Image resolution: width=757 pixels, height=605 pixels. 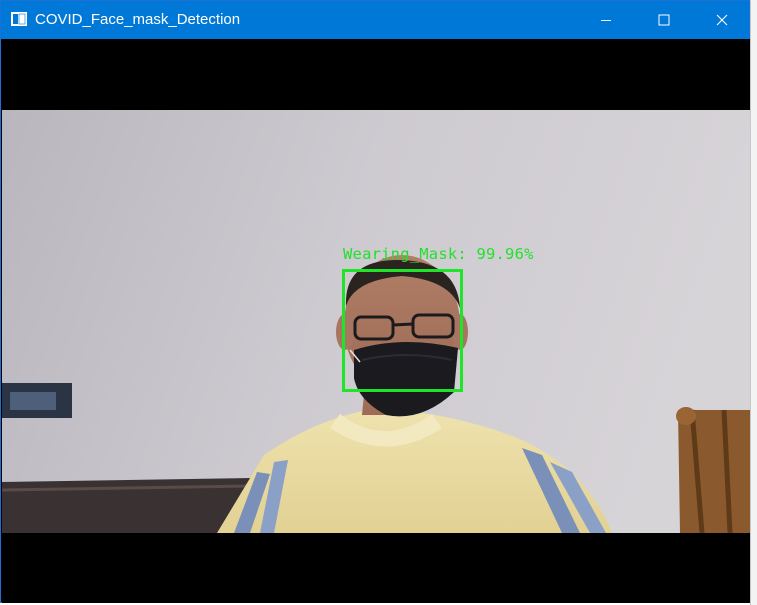 I want to click on maximize-icon, so click(x=664, y=20).